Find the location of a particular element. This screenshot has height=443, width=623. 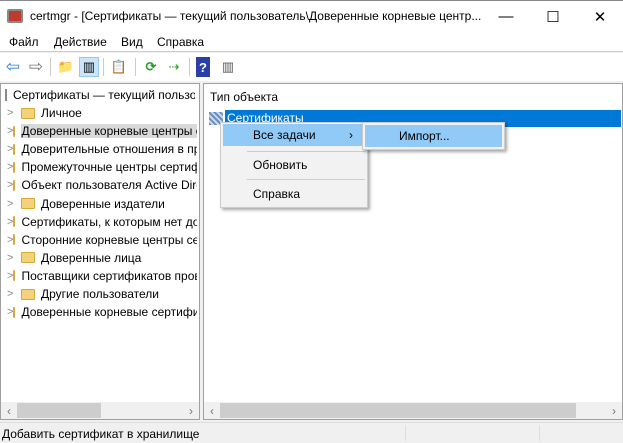

tree-item: > Доверенные лица is located at coordinates (102, 258).